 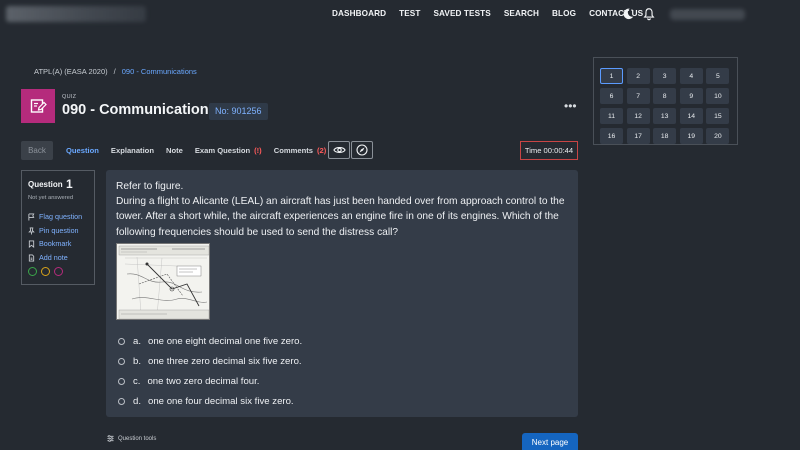 I want to click on navigator-question-20: 20, so click(x=718, y=136).